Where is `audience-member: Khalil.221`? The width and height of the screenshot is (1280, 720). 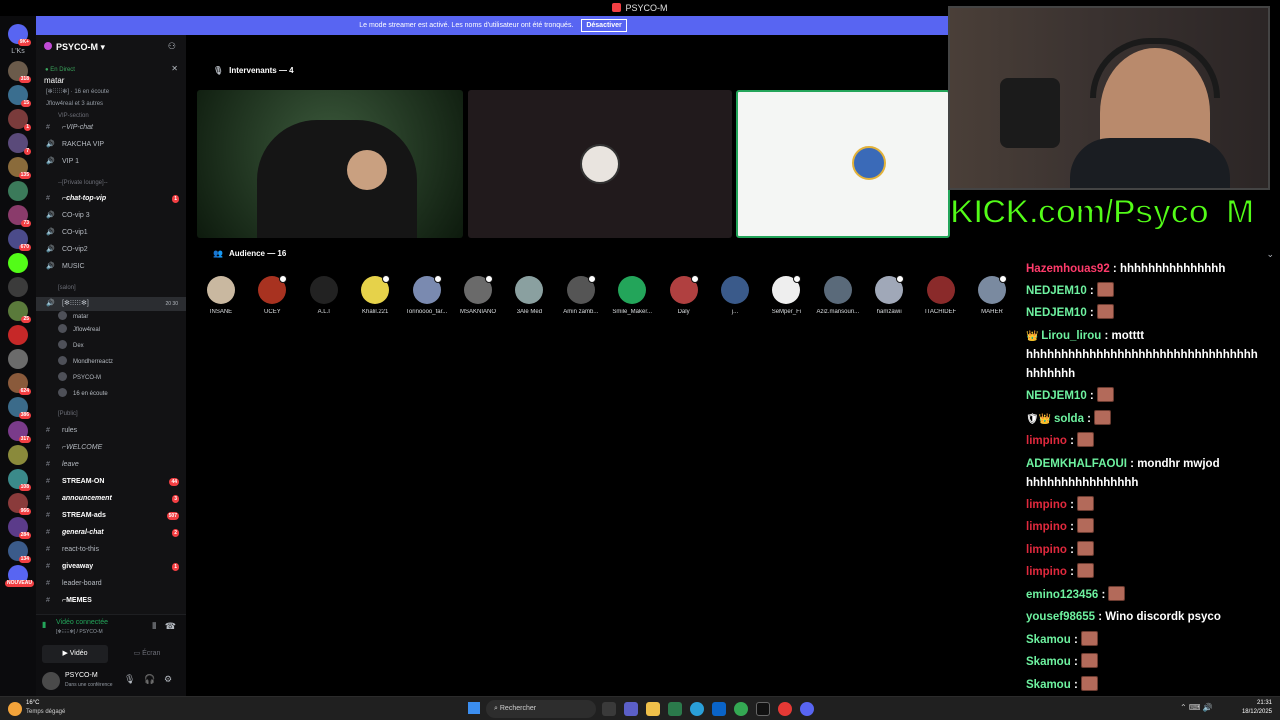
audience-member: Khalil.221 is located at coordinates (375, 295).